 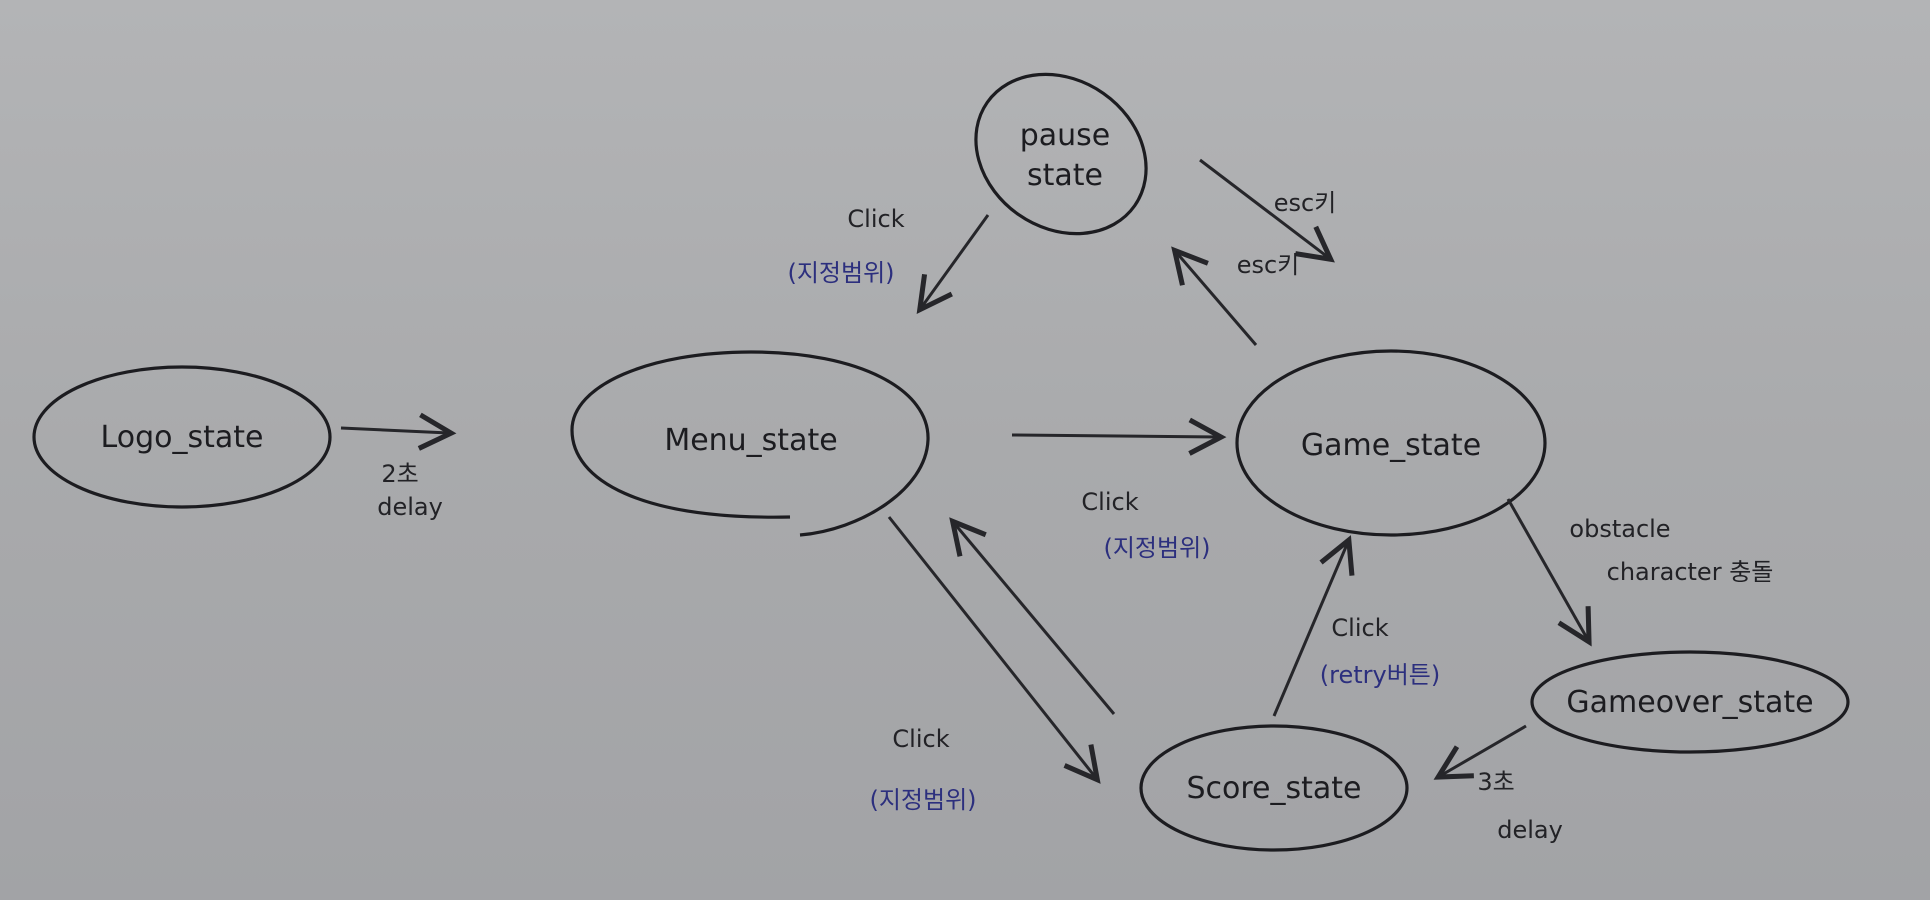 I want to click on label-pause-menu-line2: (지정범위), so click(x=840, y=273).